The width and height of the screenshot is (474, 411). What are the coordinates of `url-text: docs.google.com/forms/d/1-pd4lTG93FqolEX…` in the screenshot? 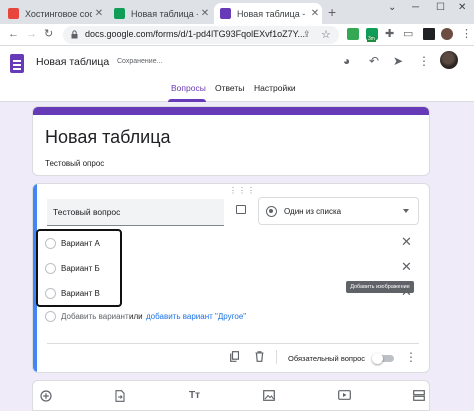 It's located at (195, 34).